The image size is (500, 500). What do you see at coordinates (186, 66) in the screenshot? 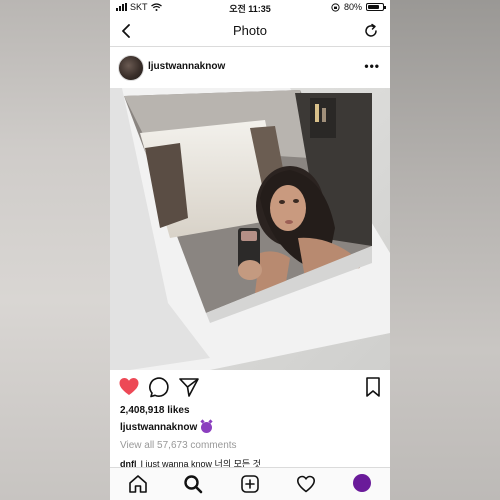
I see `post-username: ljustwannaknow` at bounding box center [186, 66].